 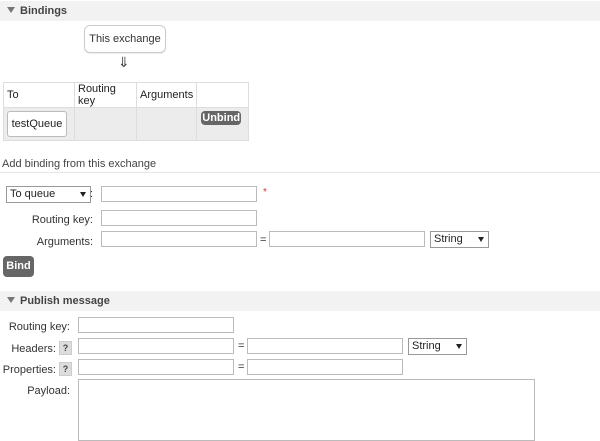 I want to click on arguments-label: Arguments:, so click(x=64, y=242).